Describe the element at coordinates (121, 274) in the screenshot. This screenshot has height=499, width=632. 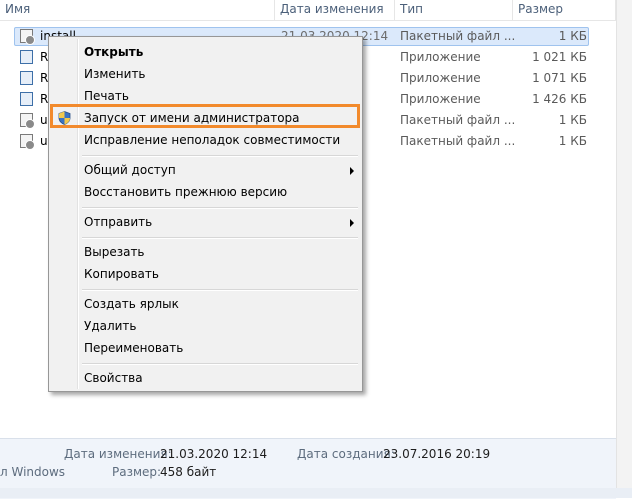
I see `menu-item-label: Копировать` at that location.